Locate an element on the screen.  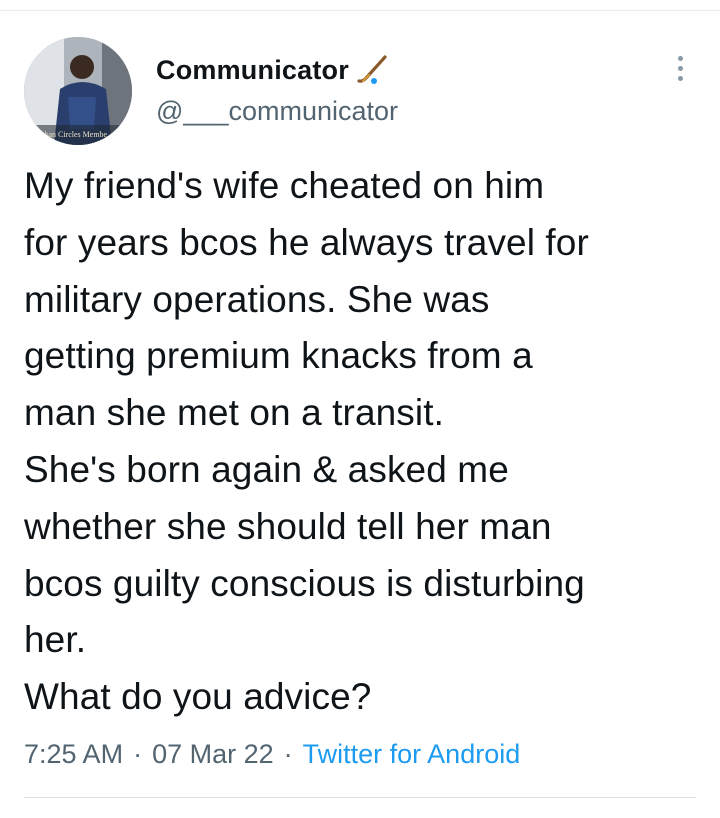
avatar-caption: Urban Circles Membe is located at coordinates (72, 134).